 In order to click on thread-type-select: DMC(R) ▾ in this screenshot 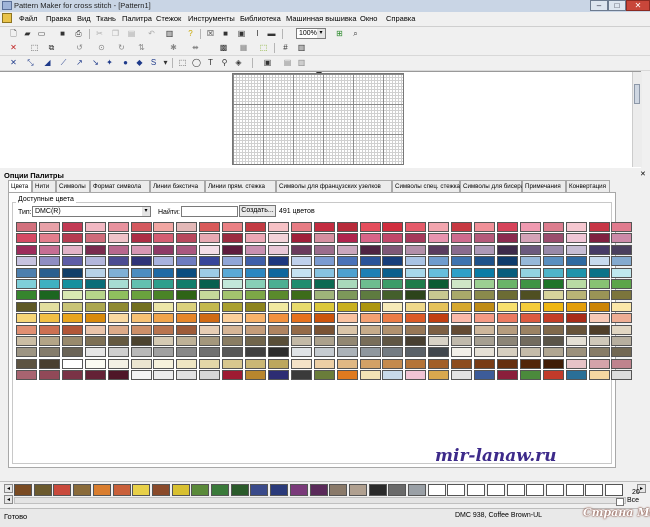, I will do `click(91, 211)`.